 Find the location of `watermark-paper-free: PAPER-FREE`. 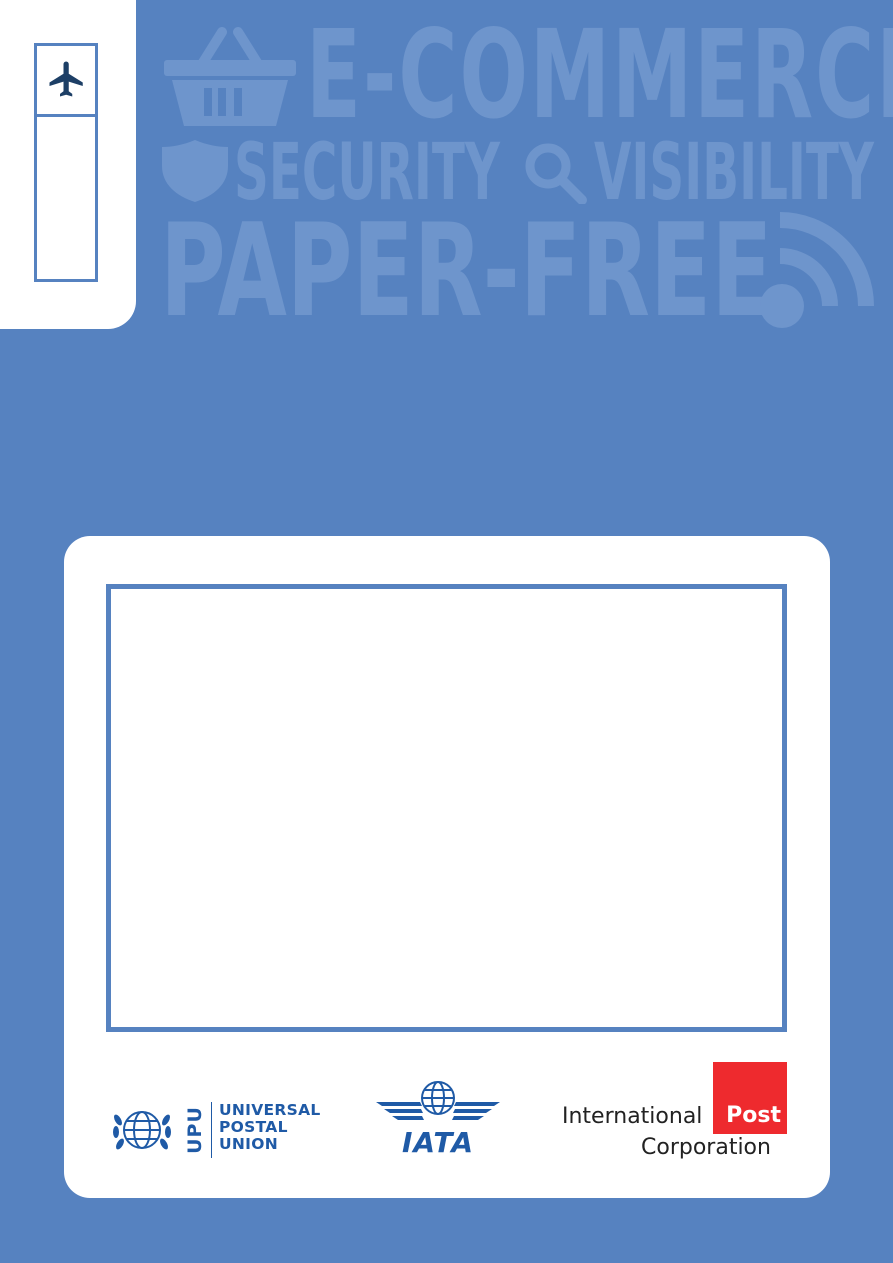

watermark-paper-free: PAPER-FREE is located at coordinates (466, 271).